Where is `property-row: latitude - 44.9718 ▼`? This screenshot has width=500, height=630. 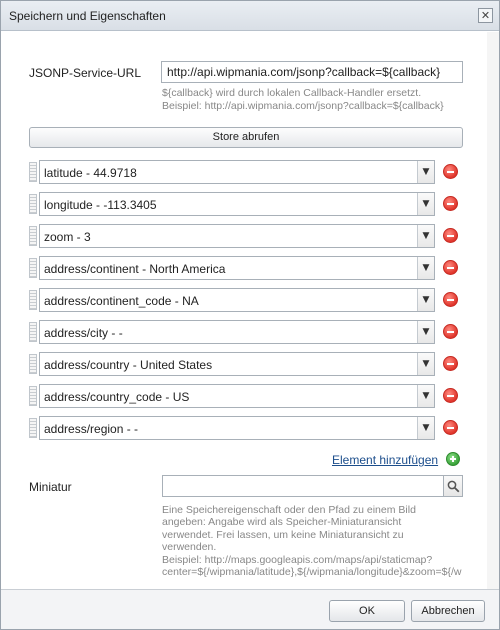 property-row: latitude - 44.9718 ▼ is located at coordinates (249, 172).